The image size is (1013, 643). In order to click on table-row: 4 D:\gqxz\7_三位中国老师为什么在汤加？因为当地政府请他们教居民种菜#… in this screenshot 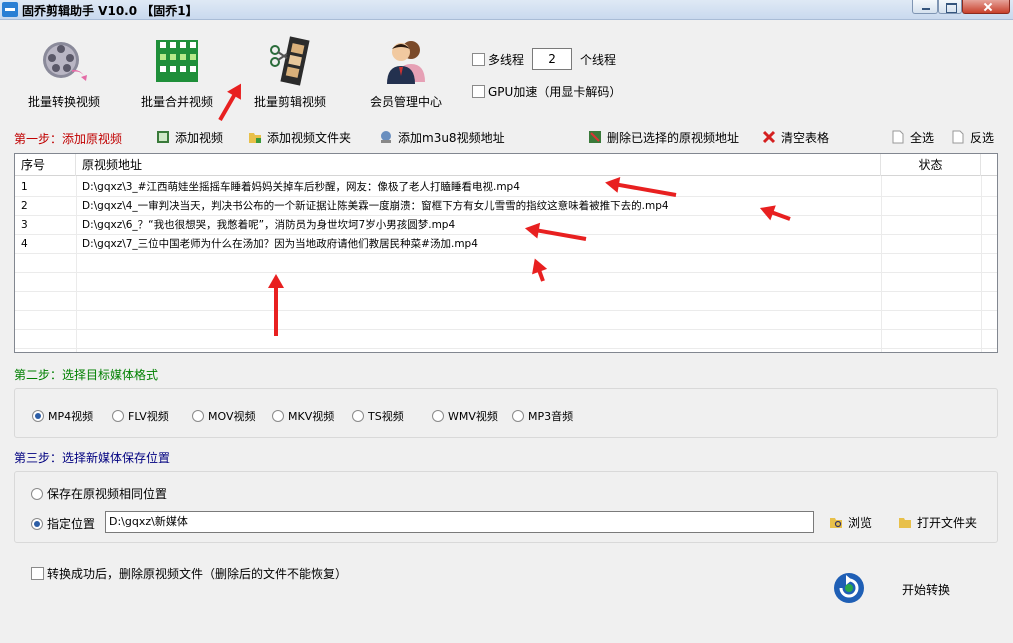, I will do `click(506, 244)`.